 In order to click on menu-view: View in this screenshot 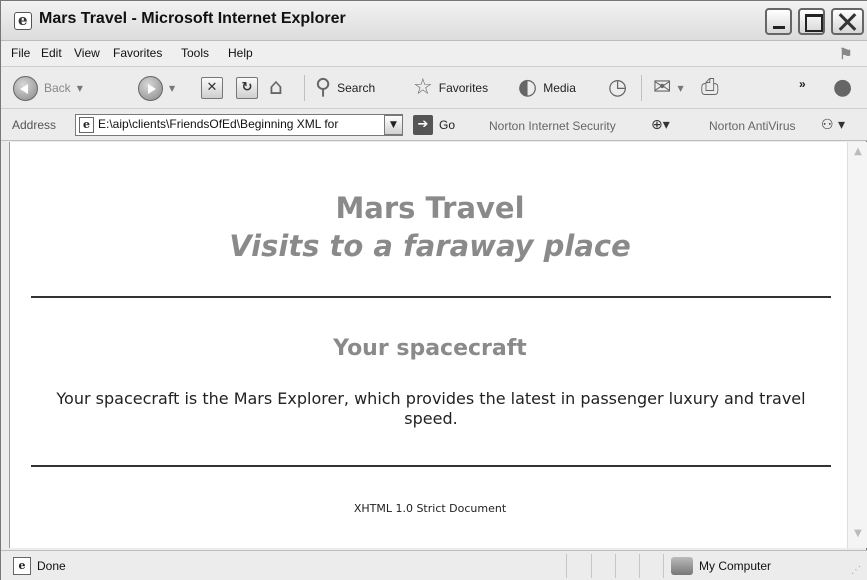, I will do `click(87, 53)`.